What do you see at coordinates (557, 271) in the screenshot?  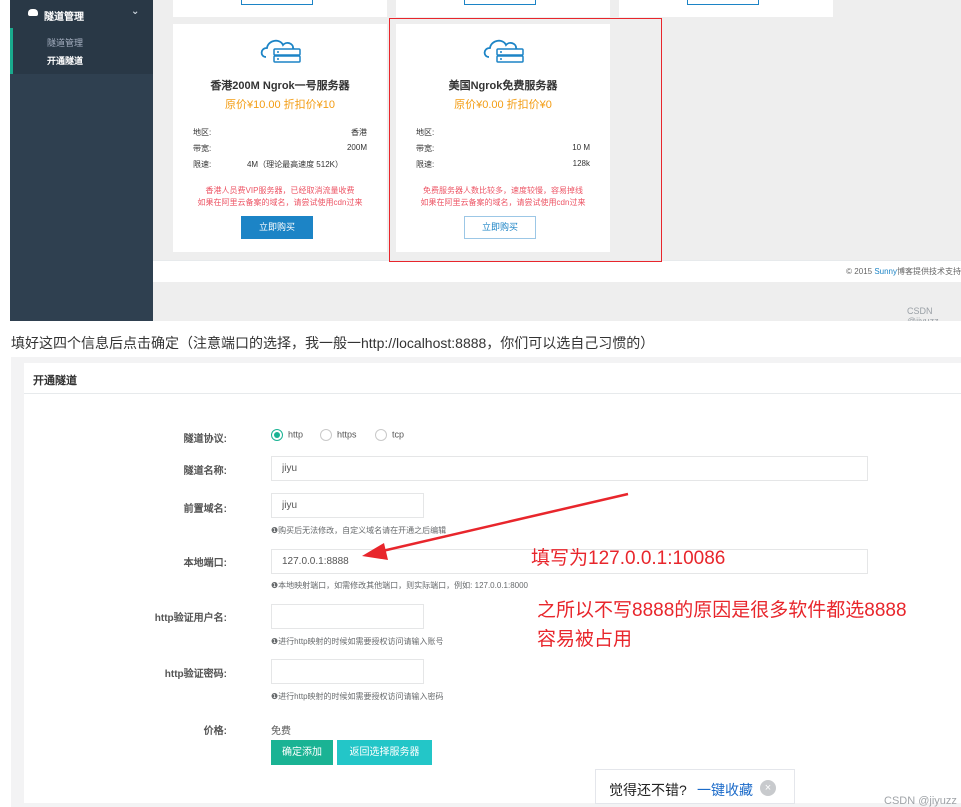 I see `page-footer: © 2015 Sunny博客提供技术支持` at bounding box center [557, 271].